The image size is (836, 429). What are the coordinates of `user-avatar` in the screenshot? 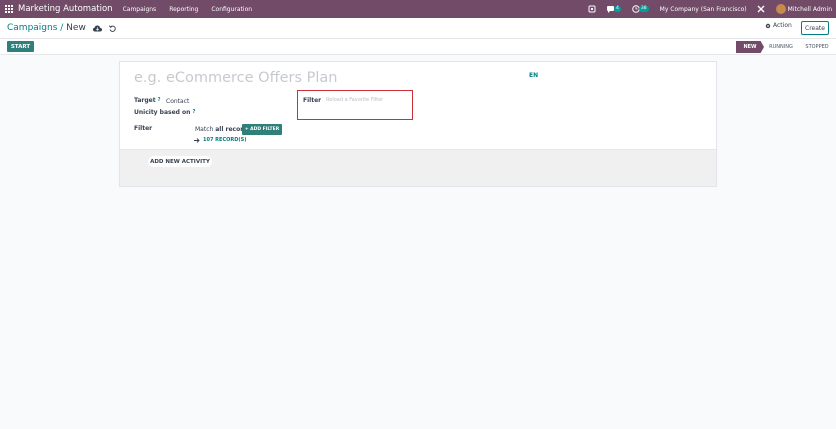 It's located at (780, 9).